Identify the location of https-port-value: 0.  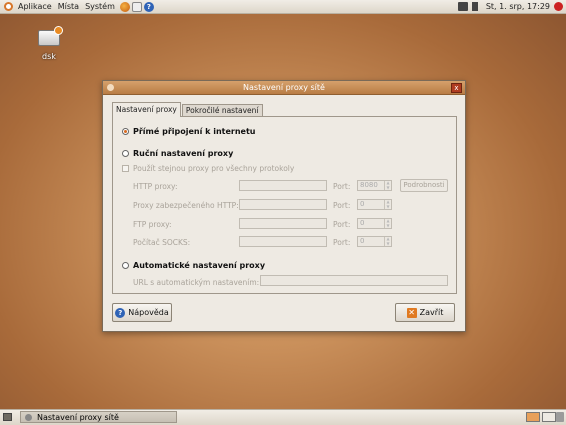
(362, 204).